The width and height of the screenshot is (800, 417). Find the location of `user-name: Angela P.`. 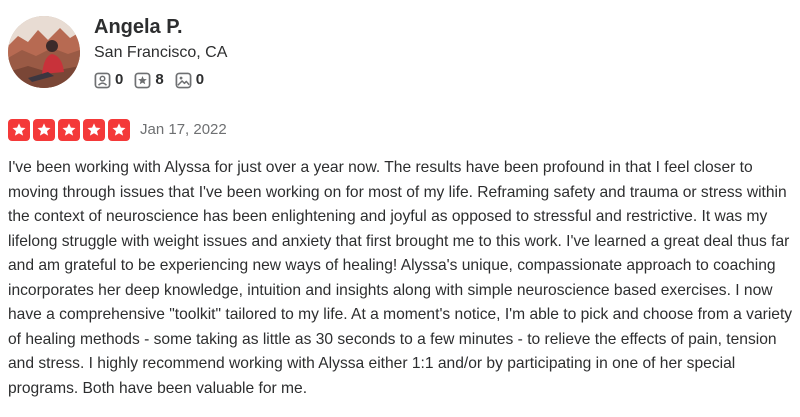

user-name: Angela P. is located at coordinates (138, 27).